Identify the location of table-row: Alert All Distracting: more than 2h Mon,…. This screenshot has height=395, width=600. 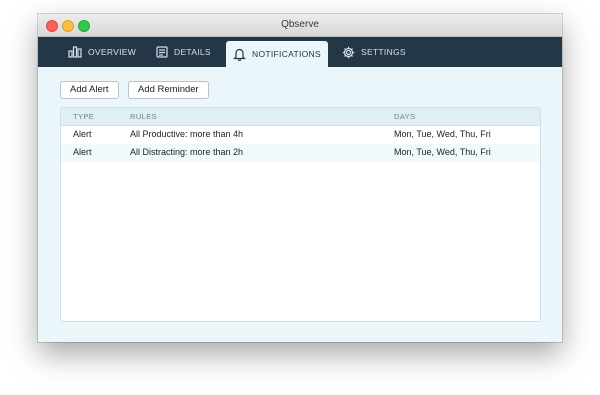
(300, 153).